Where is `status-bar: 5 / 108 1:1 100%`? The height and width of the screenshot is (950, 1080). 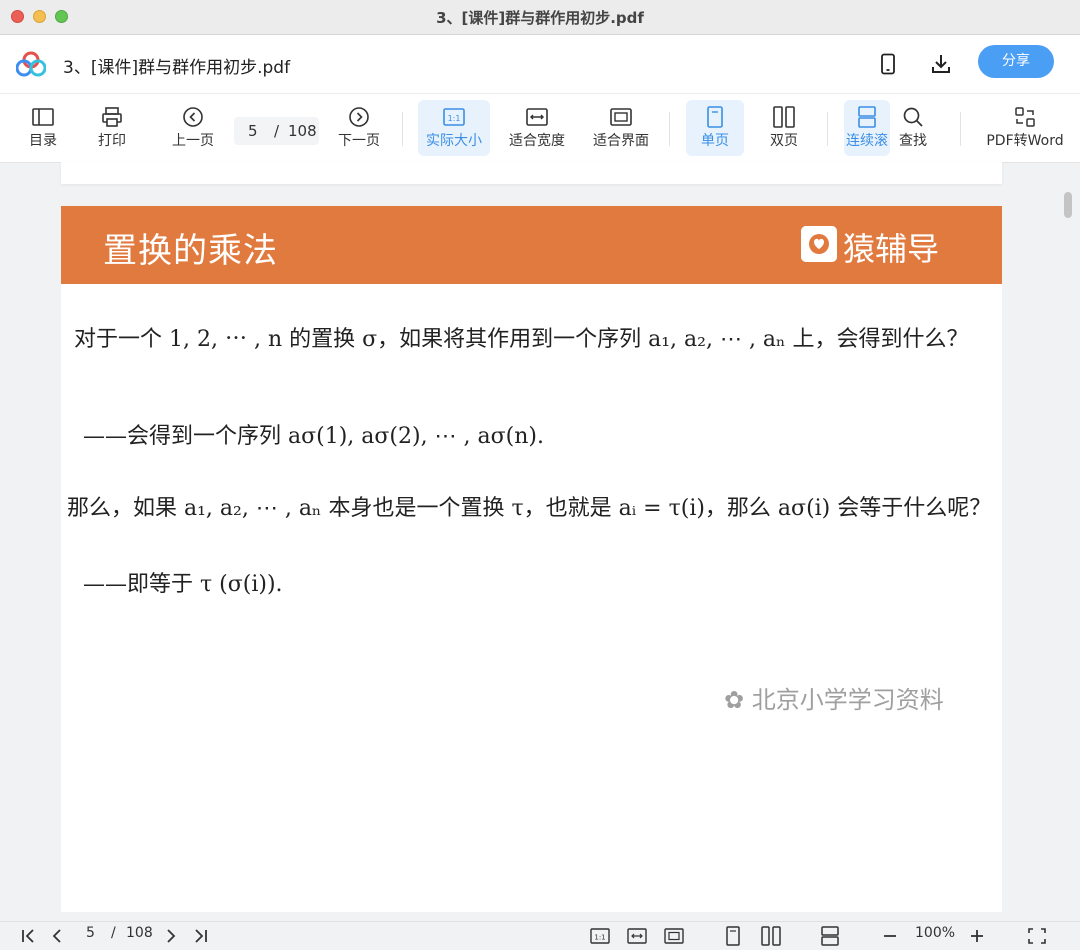 status-bar: 5 / 108 1:1 100% is located at coordinates (540, 935).